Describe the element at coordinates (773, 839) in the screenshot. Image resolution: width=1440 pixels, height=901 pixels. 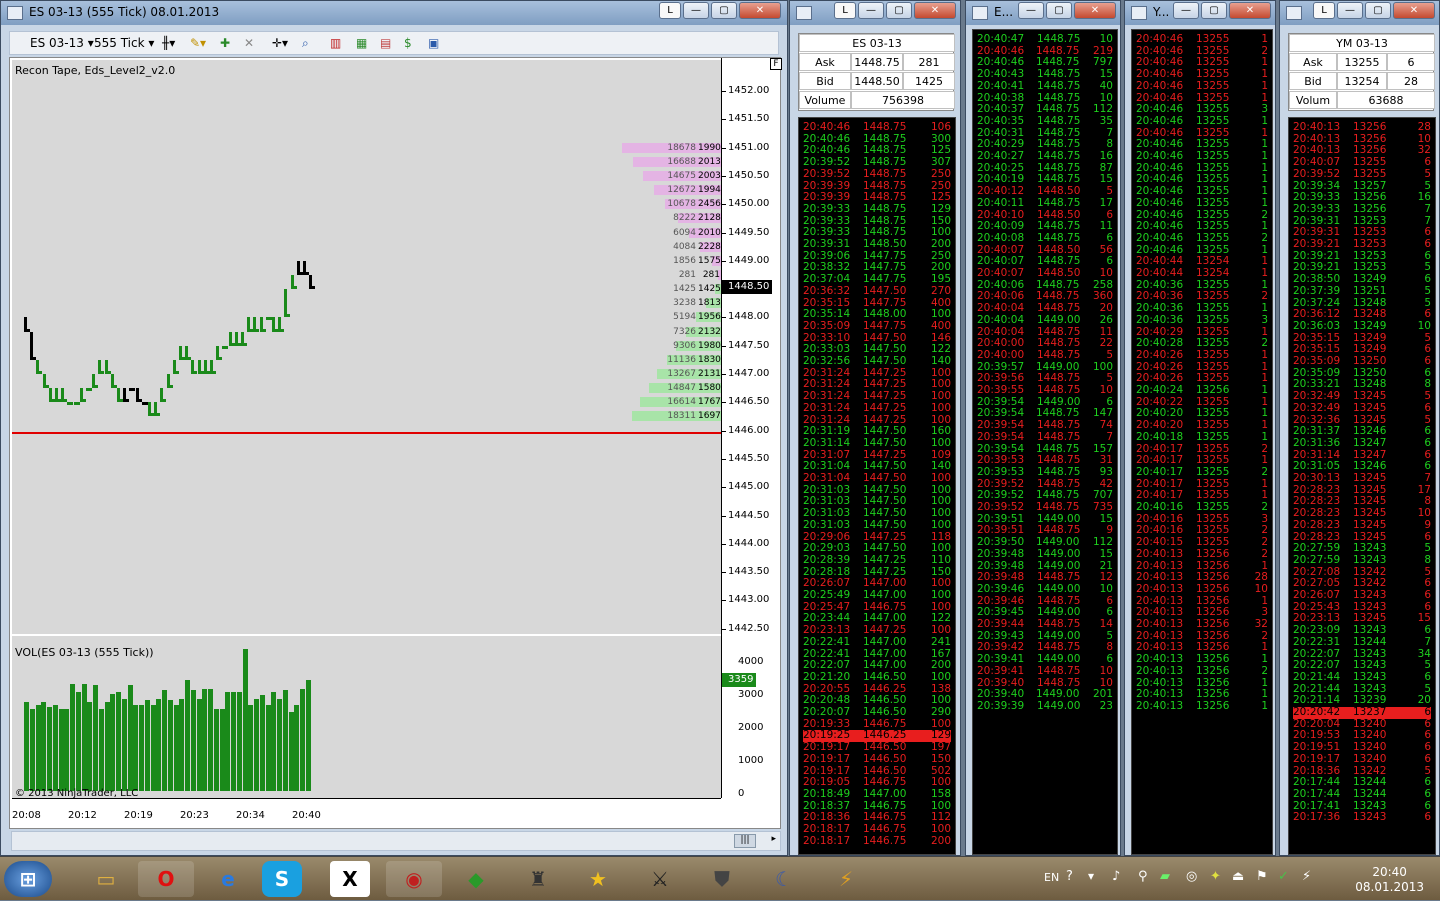
I see `scroll-right-icon: ▸` at that location.